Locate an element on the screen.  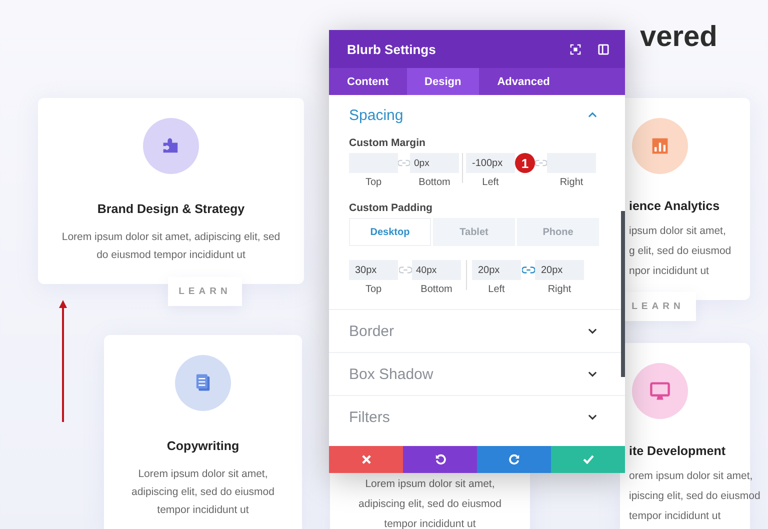
description-line: ipiscing elit, sed do eiusmod is located at coordinates (694, 496).